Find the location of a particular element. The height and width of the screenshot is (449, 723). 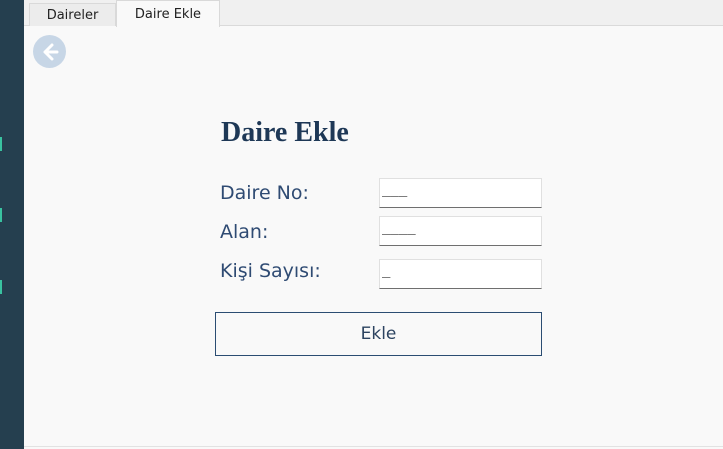

daire-no-field: ___ is located at coordinates (460, 193).